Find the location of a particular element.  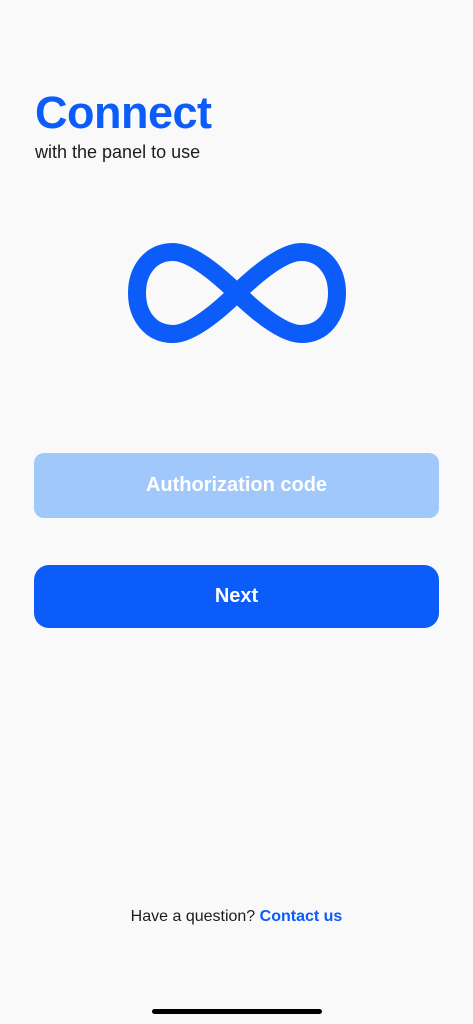

contact-us-link: Contact us is located at coordinates (301, 916).